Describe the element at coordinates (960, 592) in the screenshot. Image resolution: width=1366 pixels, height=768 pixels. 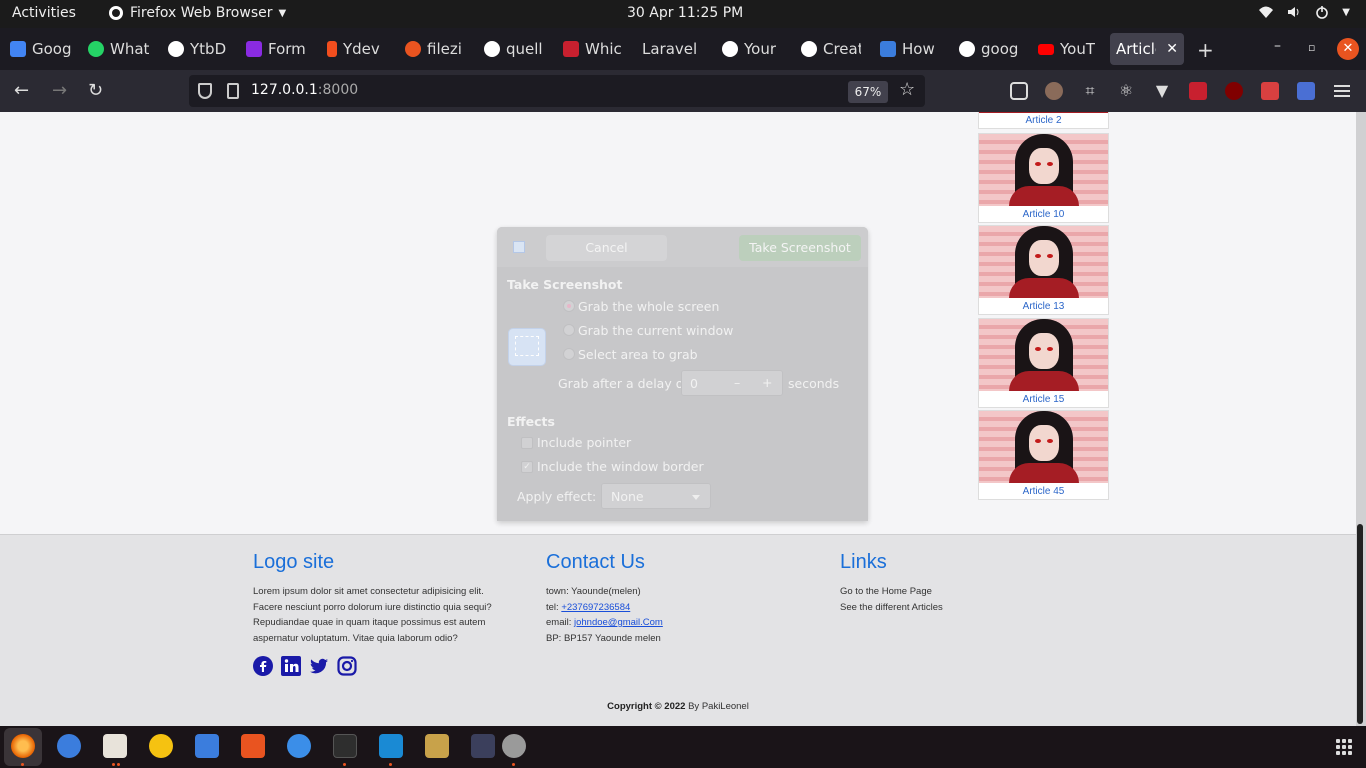
I see `link-home: Go to the Home Page` at that location.